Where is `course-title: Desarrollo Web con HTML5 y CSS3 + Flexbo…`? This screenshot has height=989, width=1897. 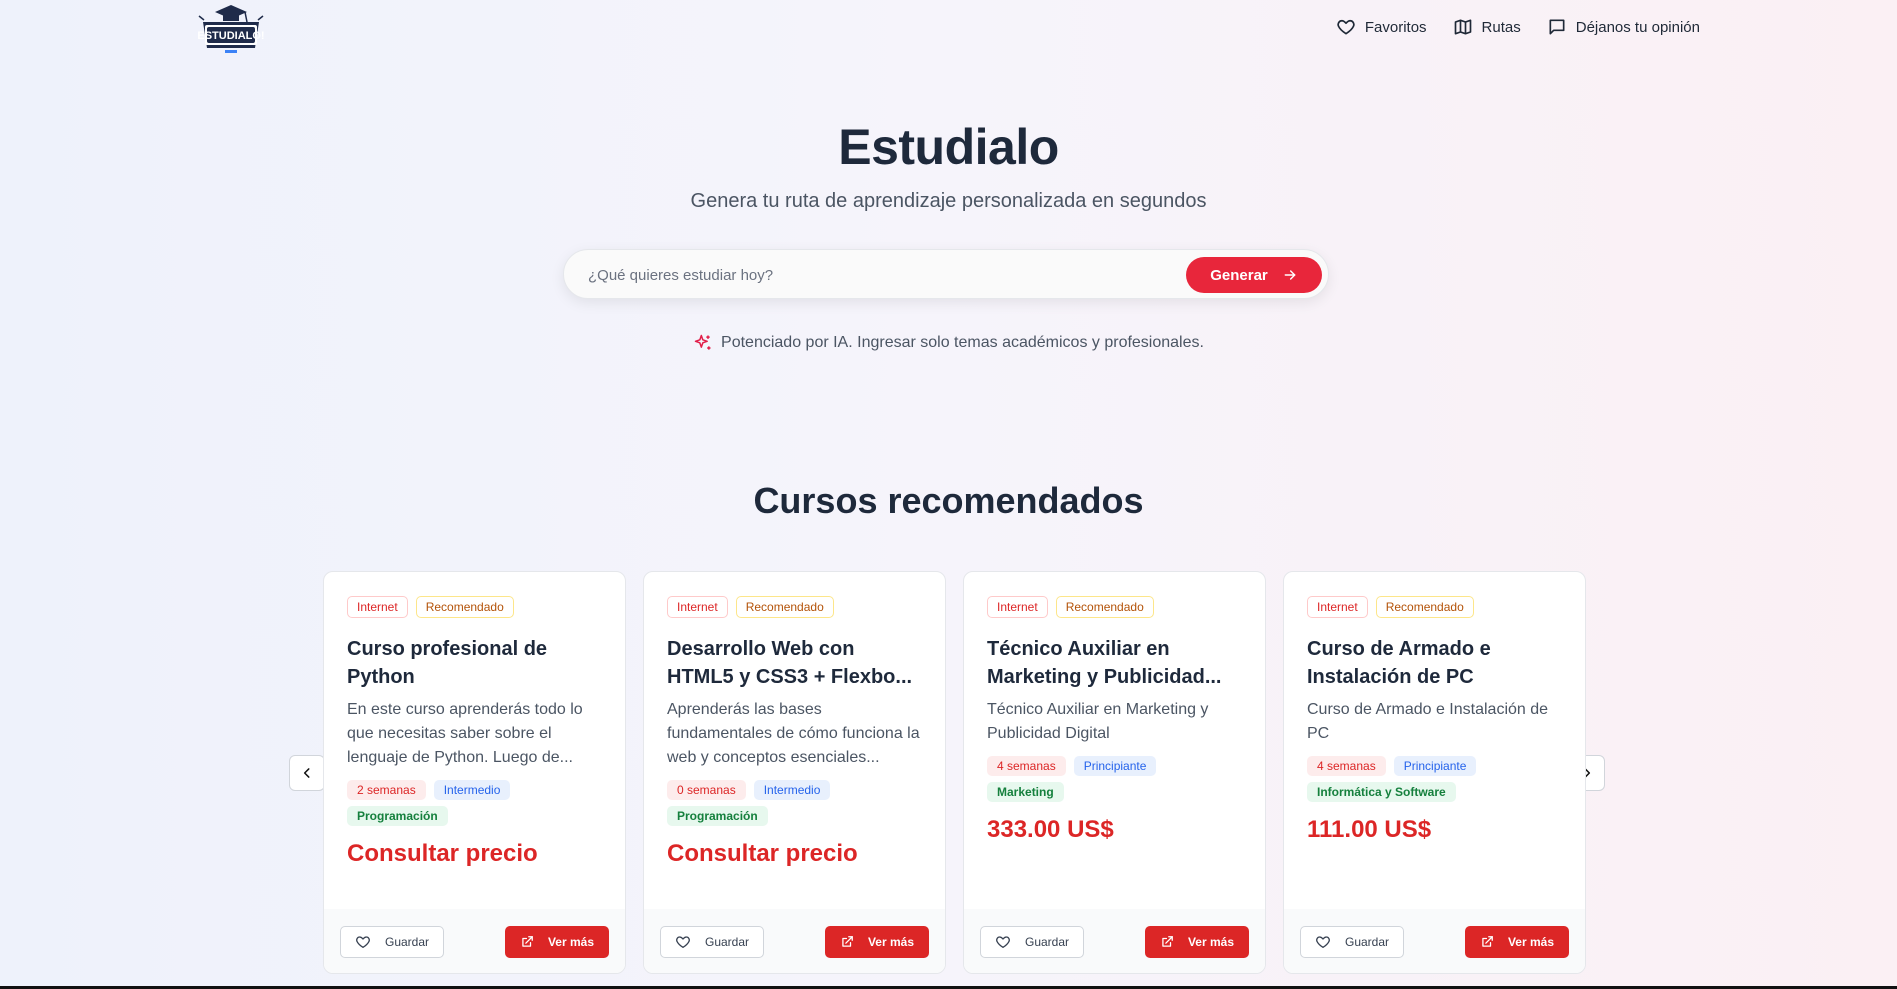 course-title: Desarrollo Web con HTML5 y CSS3 + Flexbo… is located at coordinates (790, 663).